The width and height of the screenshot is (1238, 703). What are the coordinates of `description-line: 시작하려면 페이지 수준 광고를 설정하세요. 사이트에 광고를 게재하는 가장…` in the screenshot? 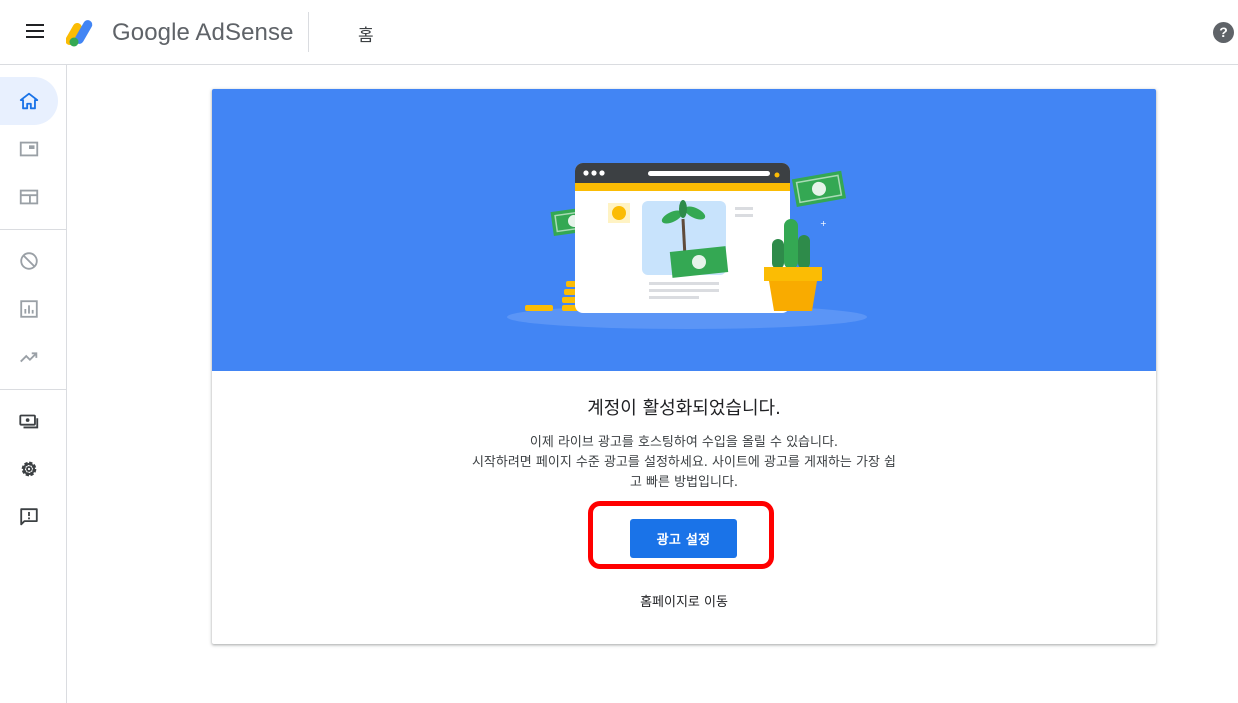 It's located at (684, 462).